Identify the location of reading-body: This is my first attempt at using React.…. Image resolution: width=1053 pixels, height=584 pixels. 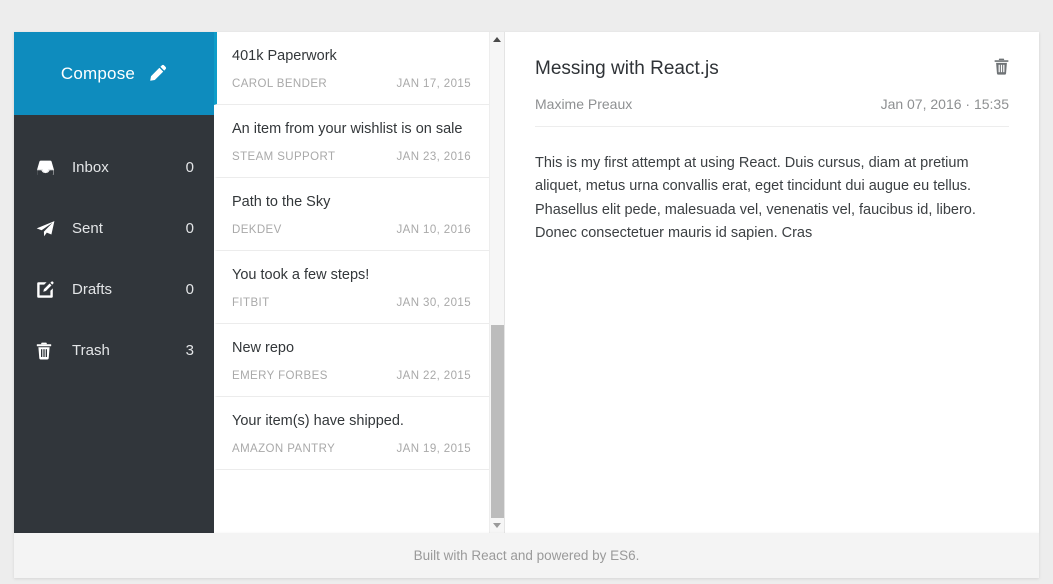
(755, 198).